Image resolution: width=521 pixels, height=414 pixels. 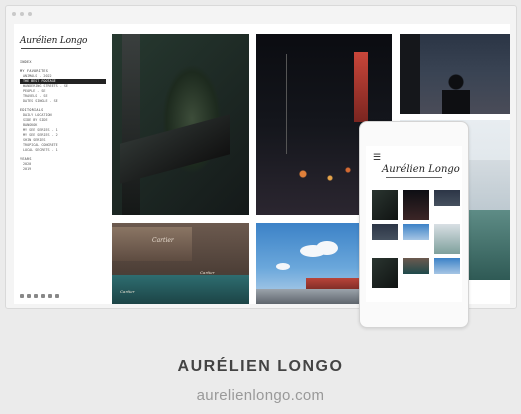 What do you see at coordinates (377, 157) in the screenshot?
I see `hamburger-menu-icon: ☰` at bounding box center [377, 157].